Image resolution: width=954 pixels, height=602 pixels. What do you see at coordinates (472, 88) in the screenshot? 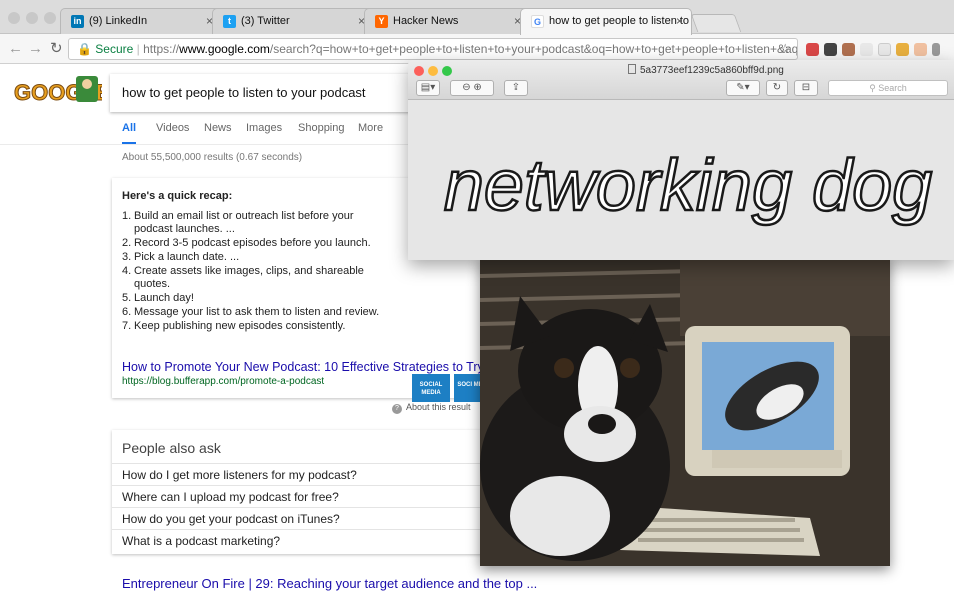
I see `zoom-buttons: ⊖ ⊕` at bounding box center [472, 88].